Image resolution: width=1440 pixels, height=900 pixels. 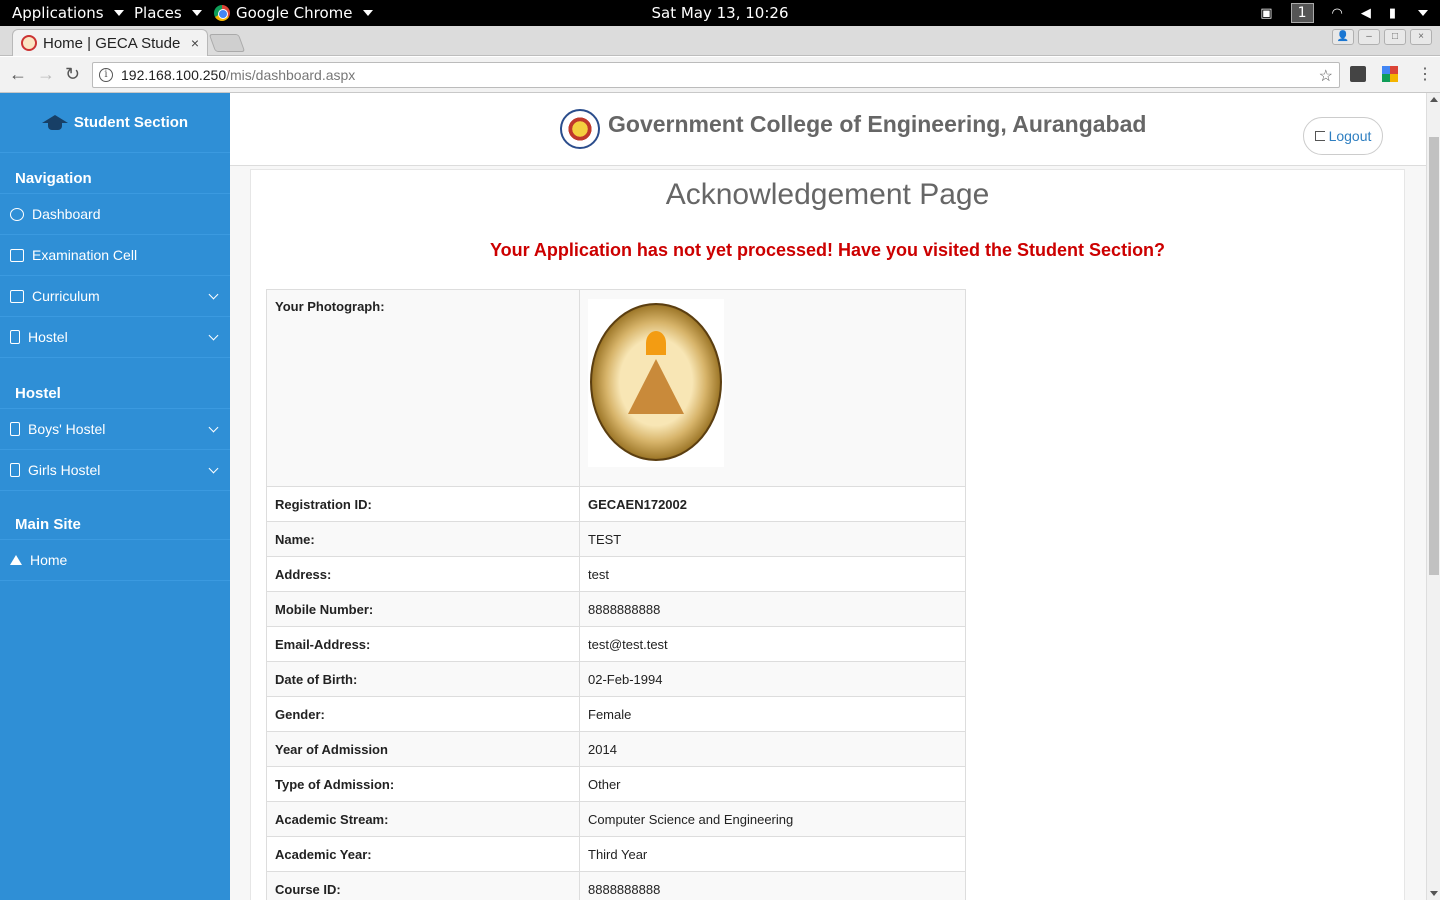 I want to click on wifi-icon: ◠, so click(x=1337, y=13).